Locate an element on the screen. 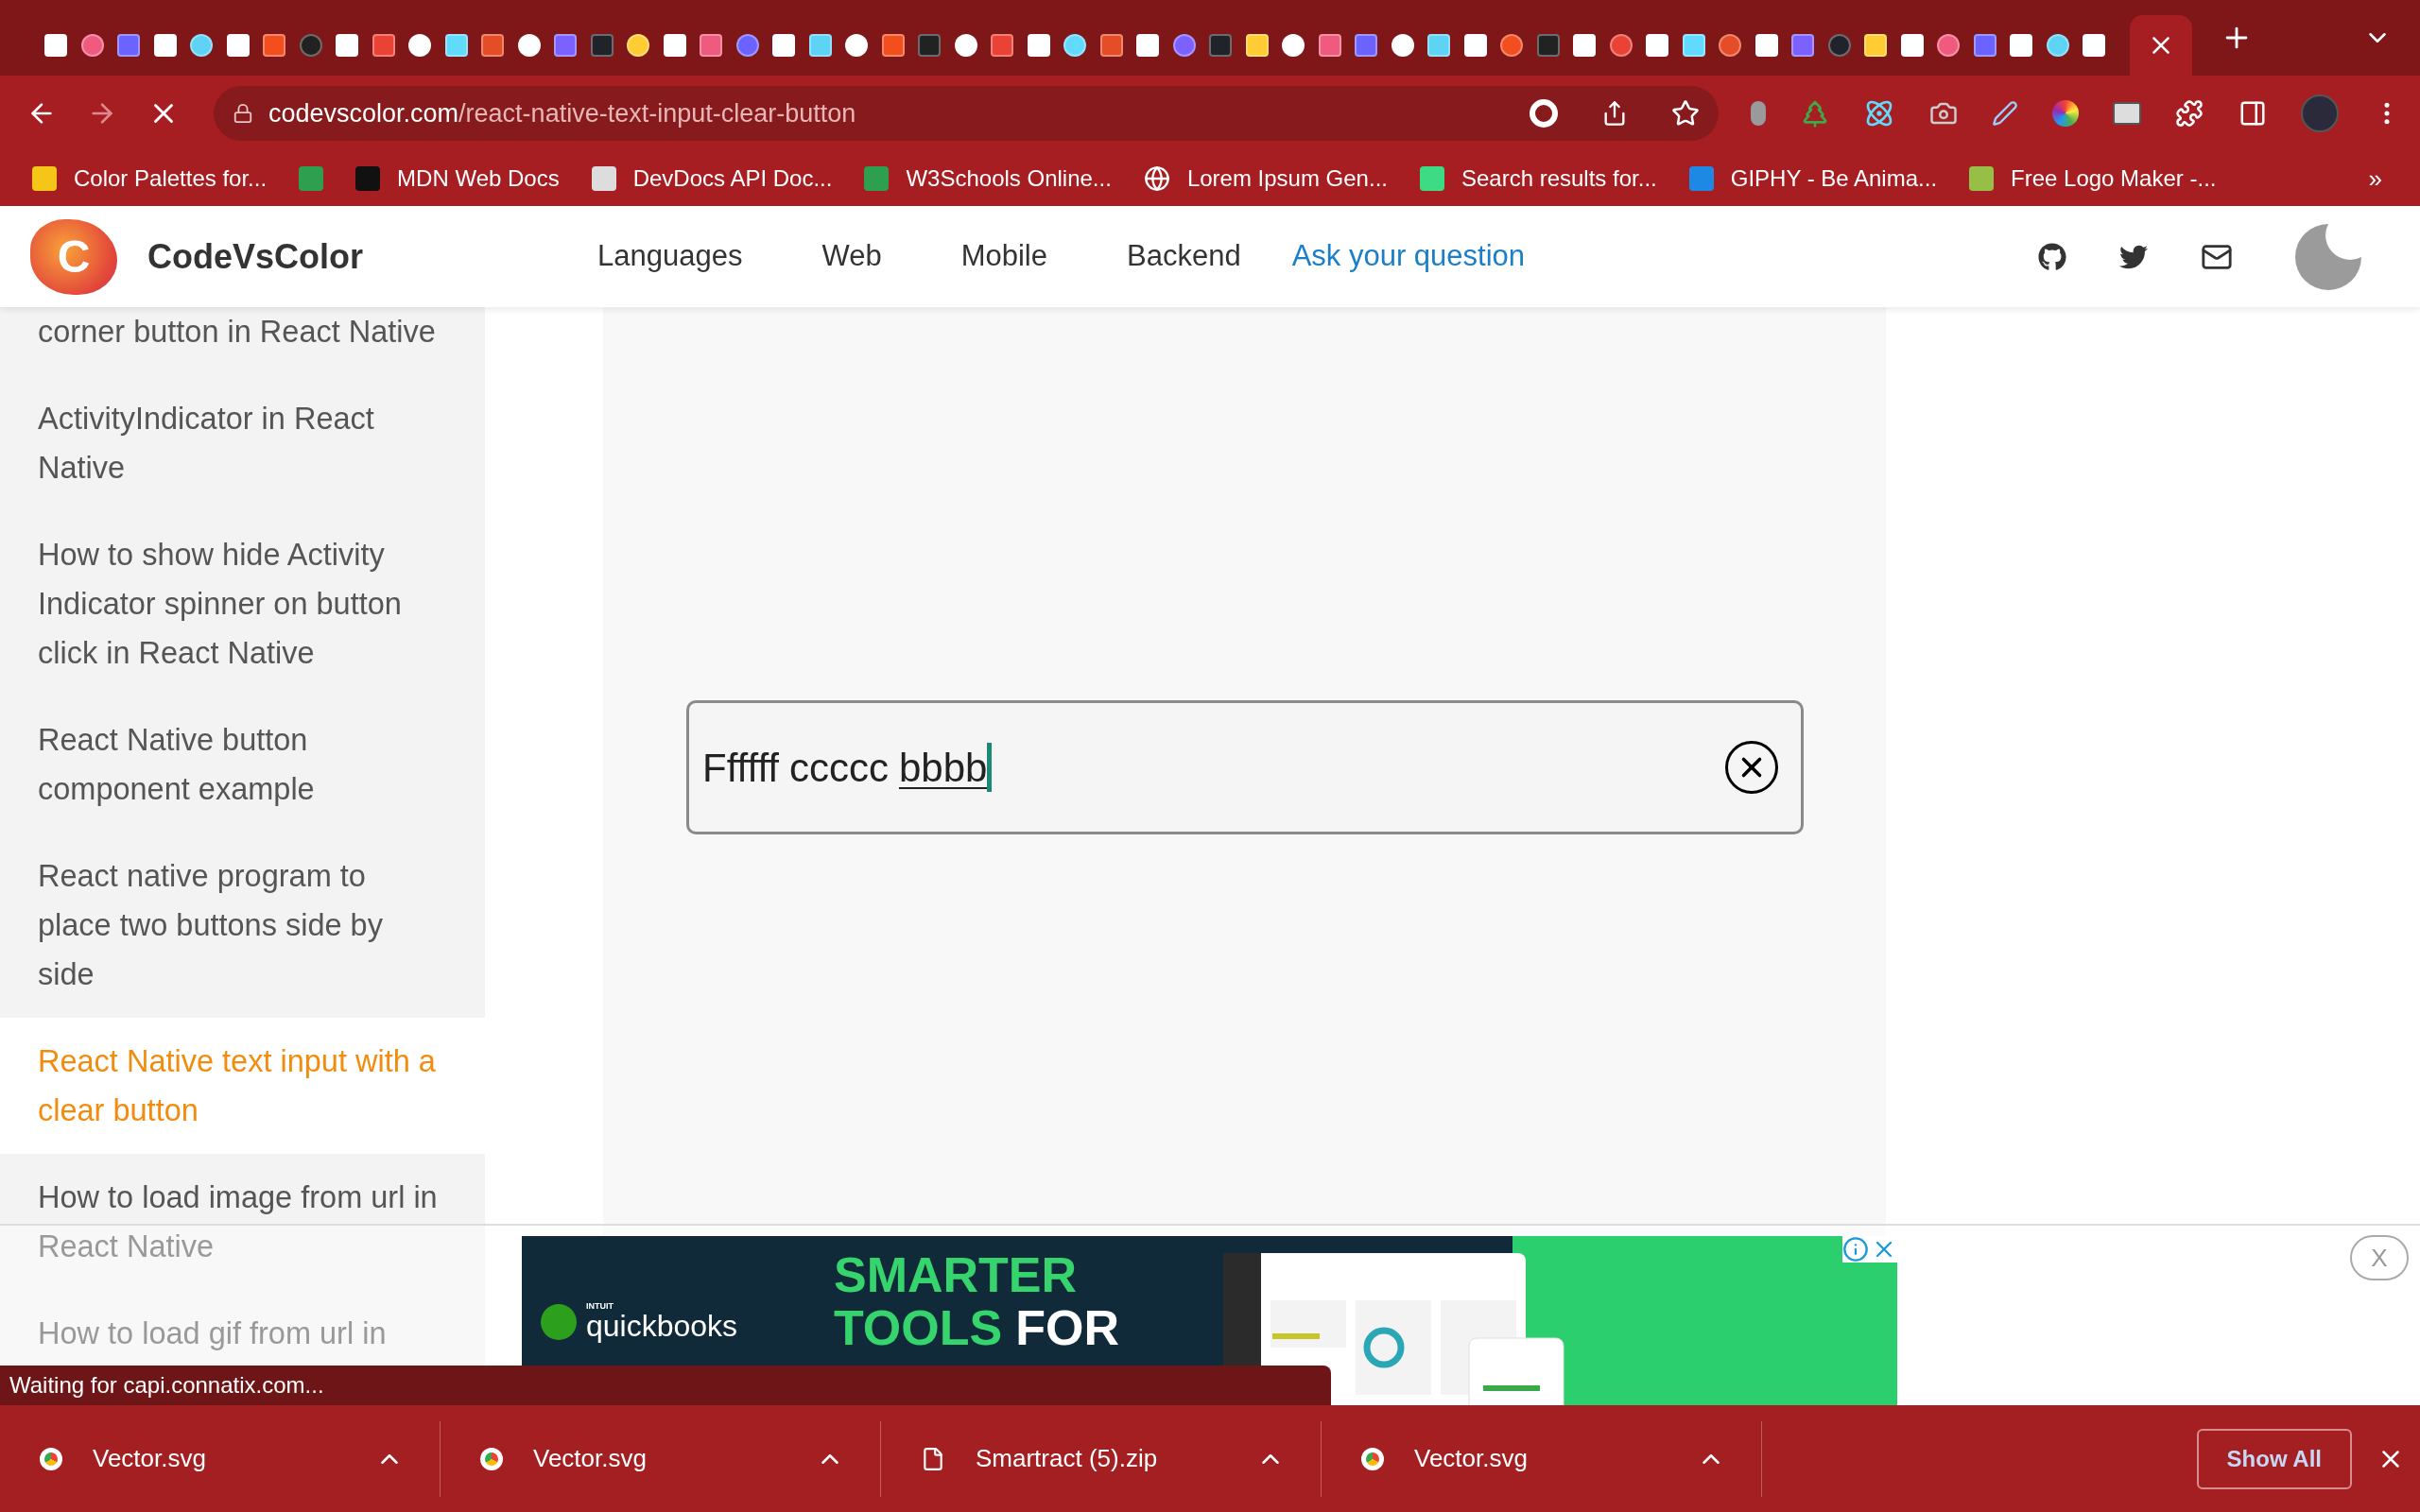 The image size is (2420, 1512). sidebar-link: How to load image from url in React Native is located at coordinates (242, 1222).